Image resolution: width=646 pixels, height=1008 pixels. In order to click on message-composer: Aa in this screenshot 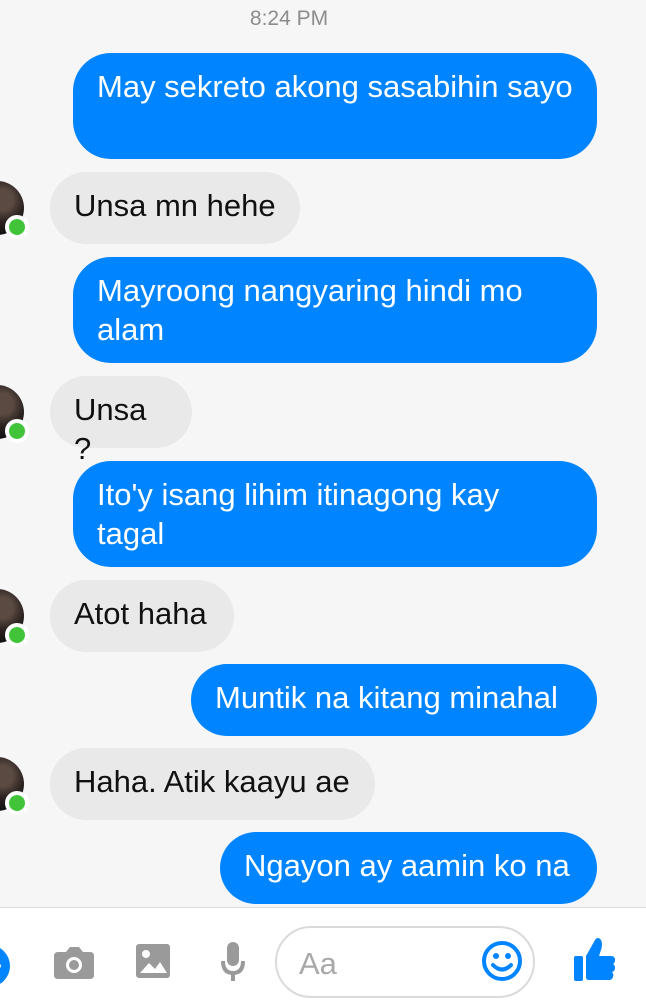, I will do `click(323, 957)`.